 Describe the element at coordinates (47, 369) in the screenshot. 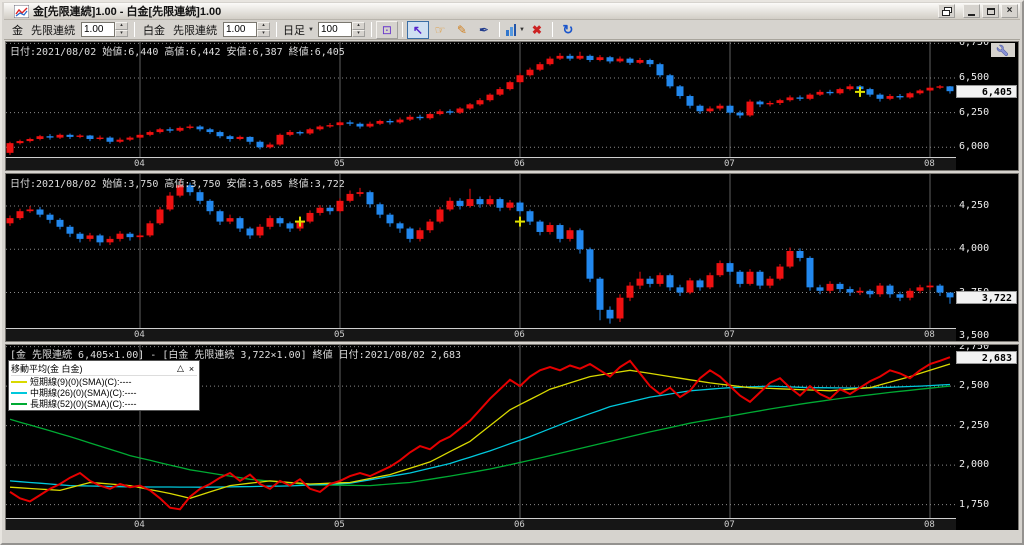

I see `legend-title: 移動平均(金 白金)` at that location.